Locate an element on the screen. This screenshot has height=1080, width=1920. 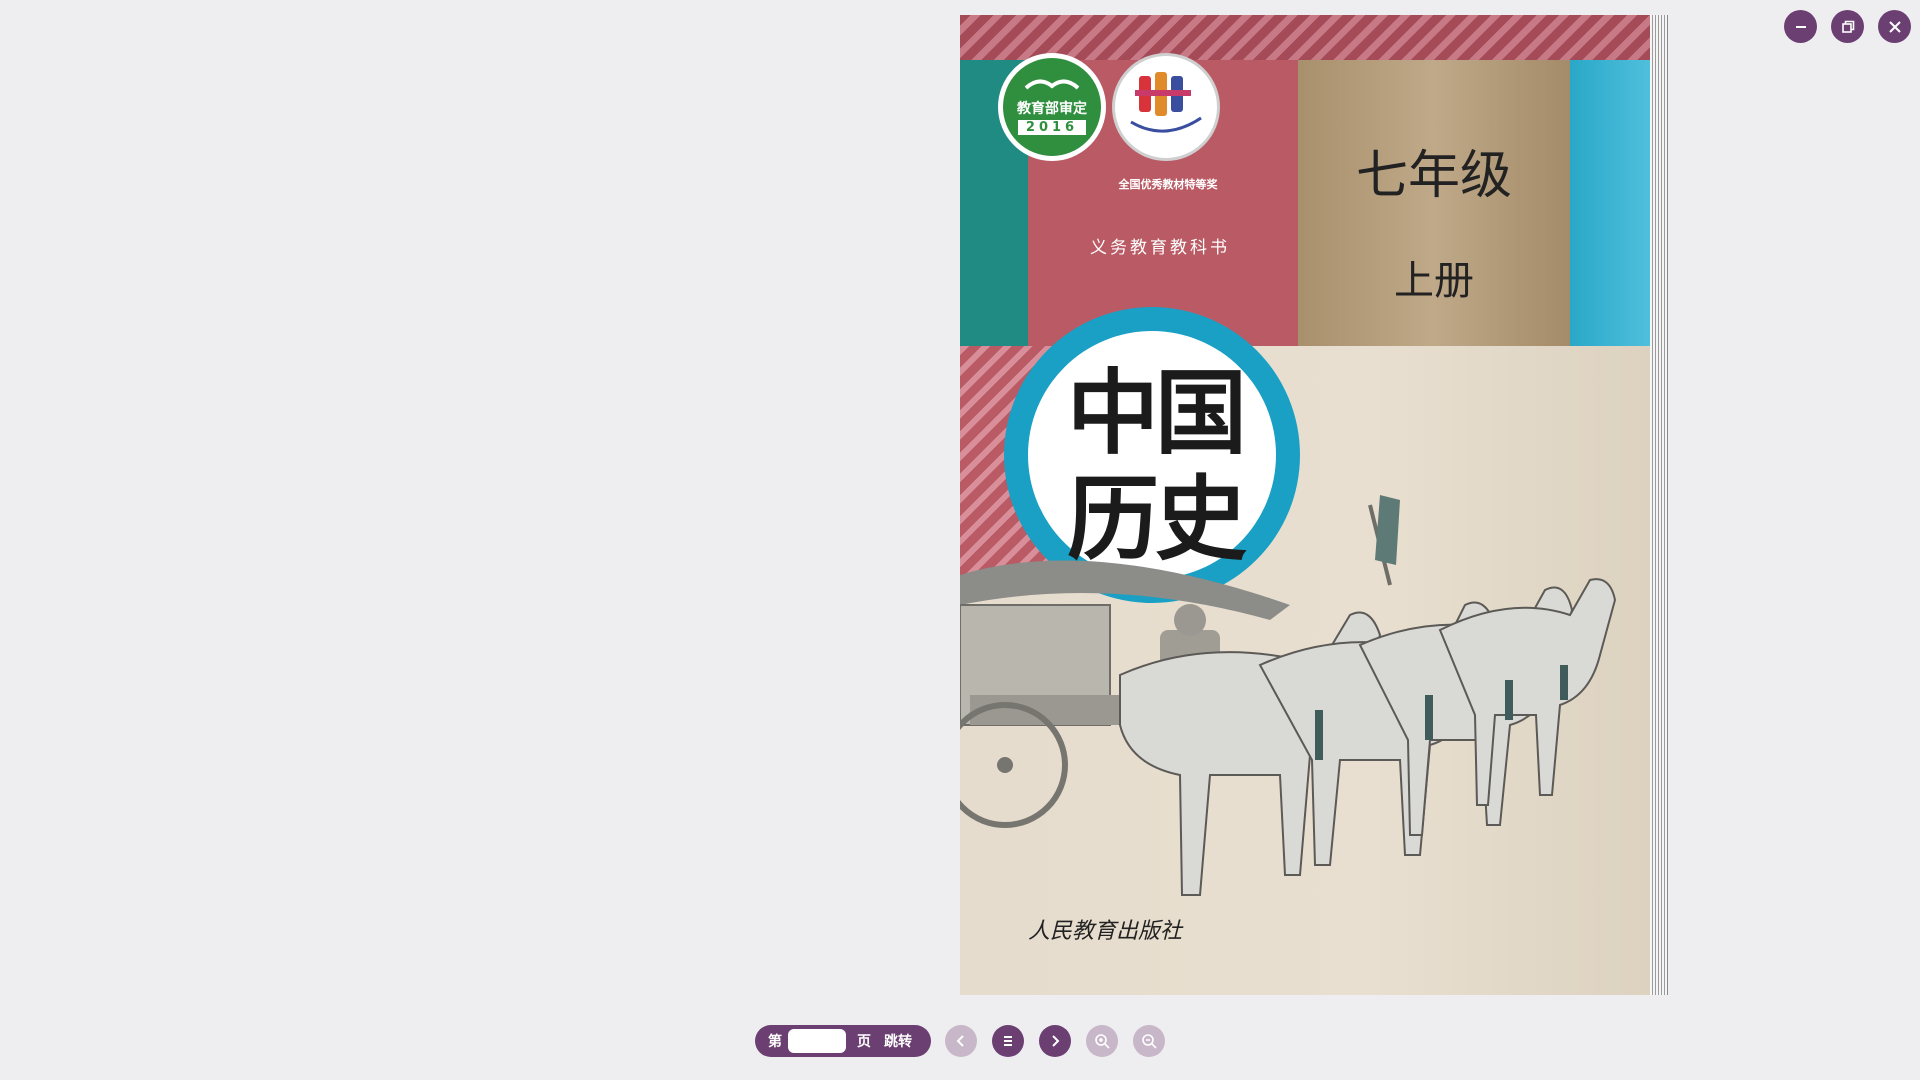
approval-badge-year: 2016 is located at coordinates (1052, 127).